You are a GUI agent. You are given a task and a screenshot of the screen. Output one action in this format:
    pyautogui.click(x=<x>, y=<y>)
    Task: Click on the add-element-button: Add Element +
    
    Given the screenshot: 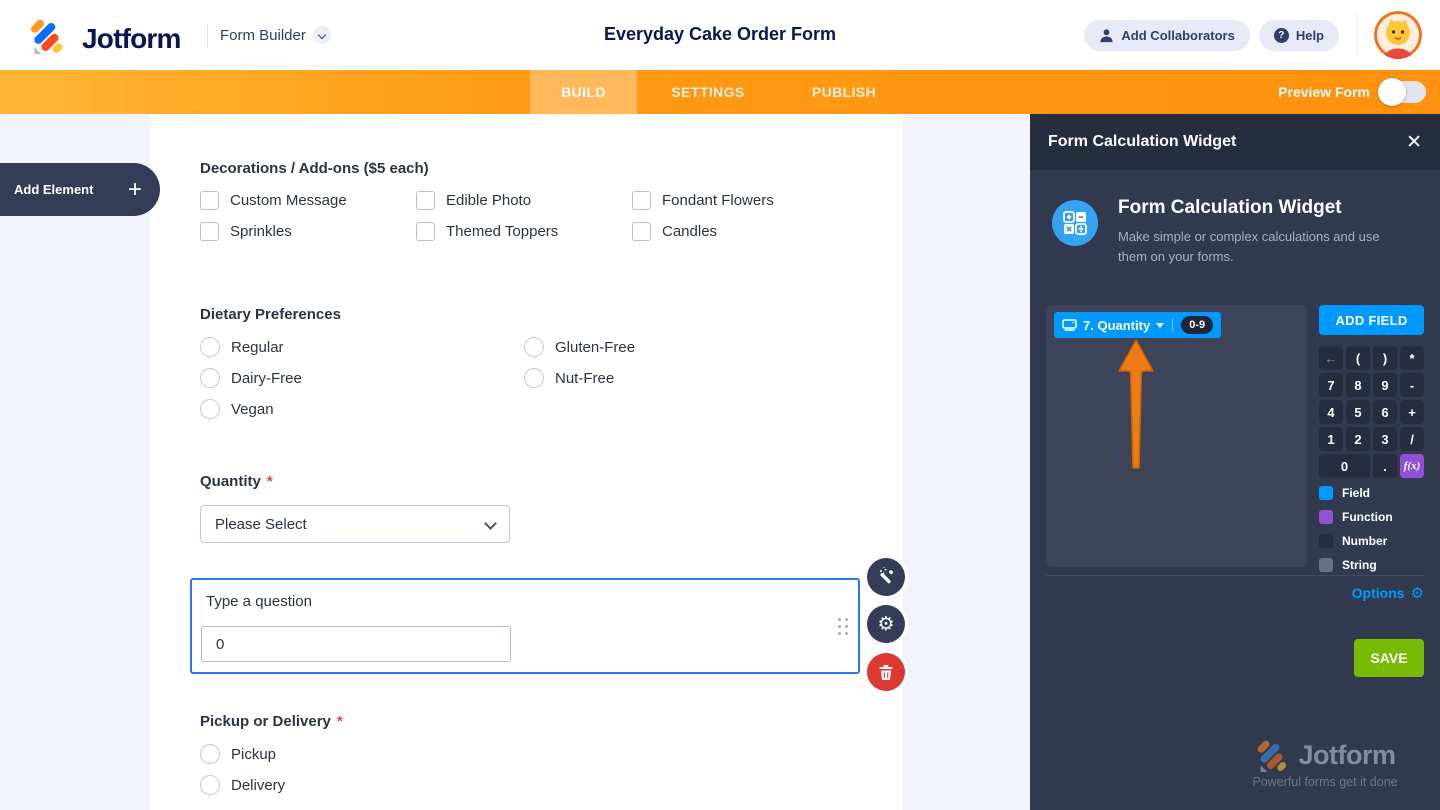 What is the action you would take?
    pyautogui.click(x=80, y=189)
    